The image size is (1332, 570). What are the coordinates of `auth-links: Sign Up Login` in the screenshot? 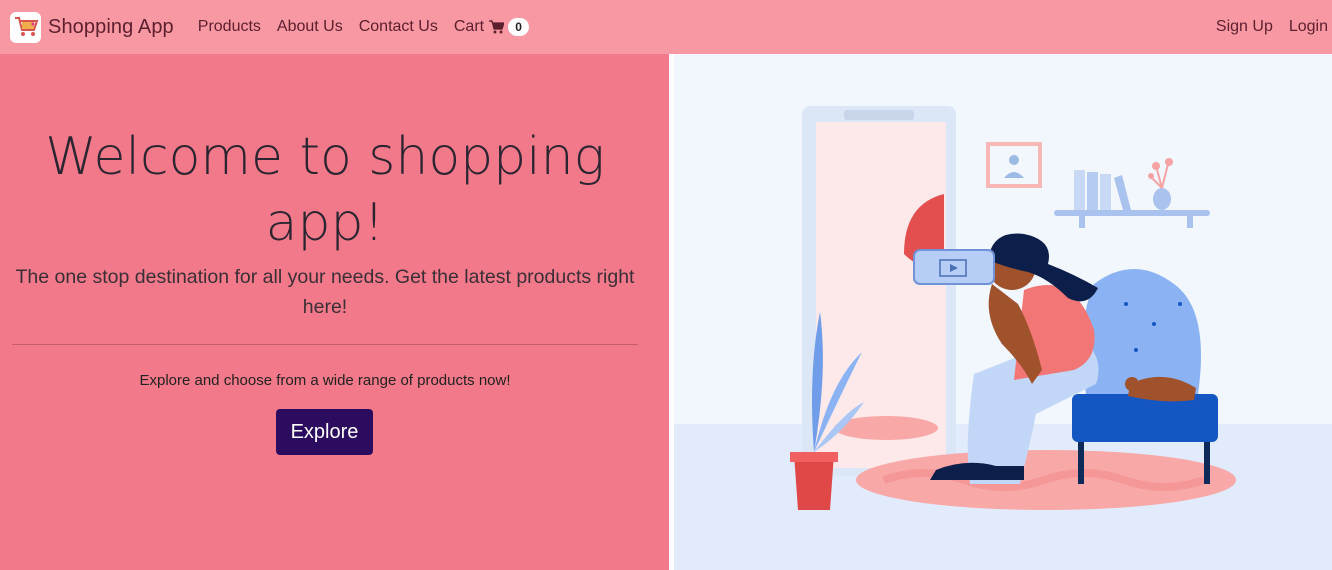 It's located at (1264, 27).